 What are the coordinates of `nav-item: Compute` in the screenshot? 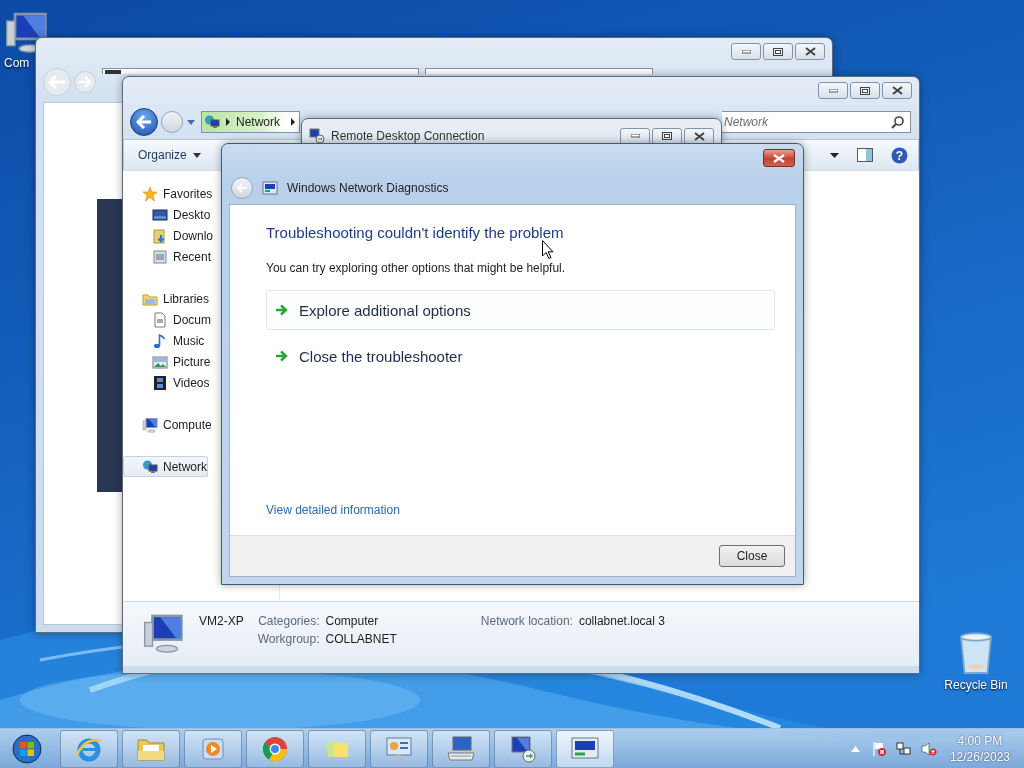 It's located at (168, 424).